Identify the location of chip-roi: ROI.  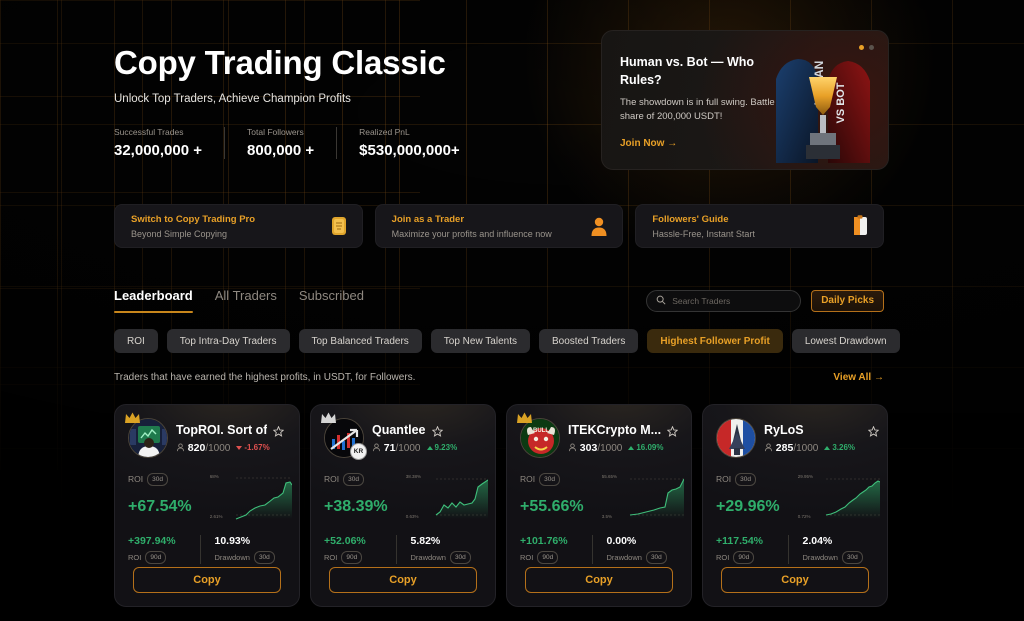
(136, 341).